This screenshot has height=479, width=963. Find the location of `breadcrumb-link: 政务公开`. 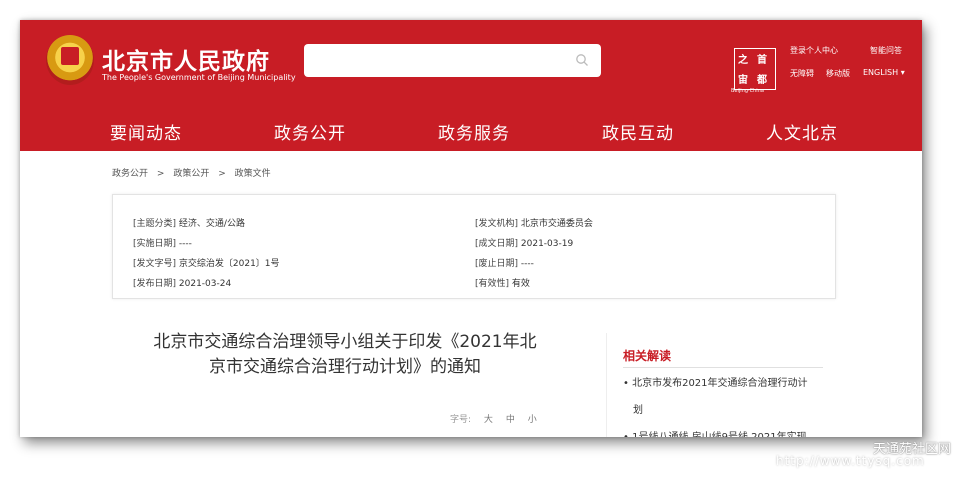

breadcrumb-link: 政务公开 is located at coordinates (130, 174).